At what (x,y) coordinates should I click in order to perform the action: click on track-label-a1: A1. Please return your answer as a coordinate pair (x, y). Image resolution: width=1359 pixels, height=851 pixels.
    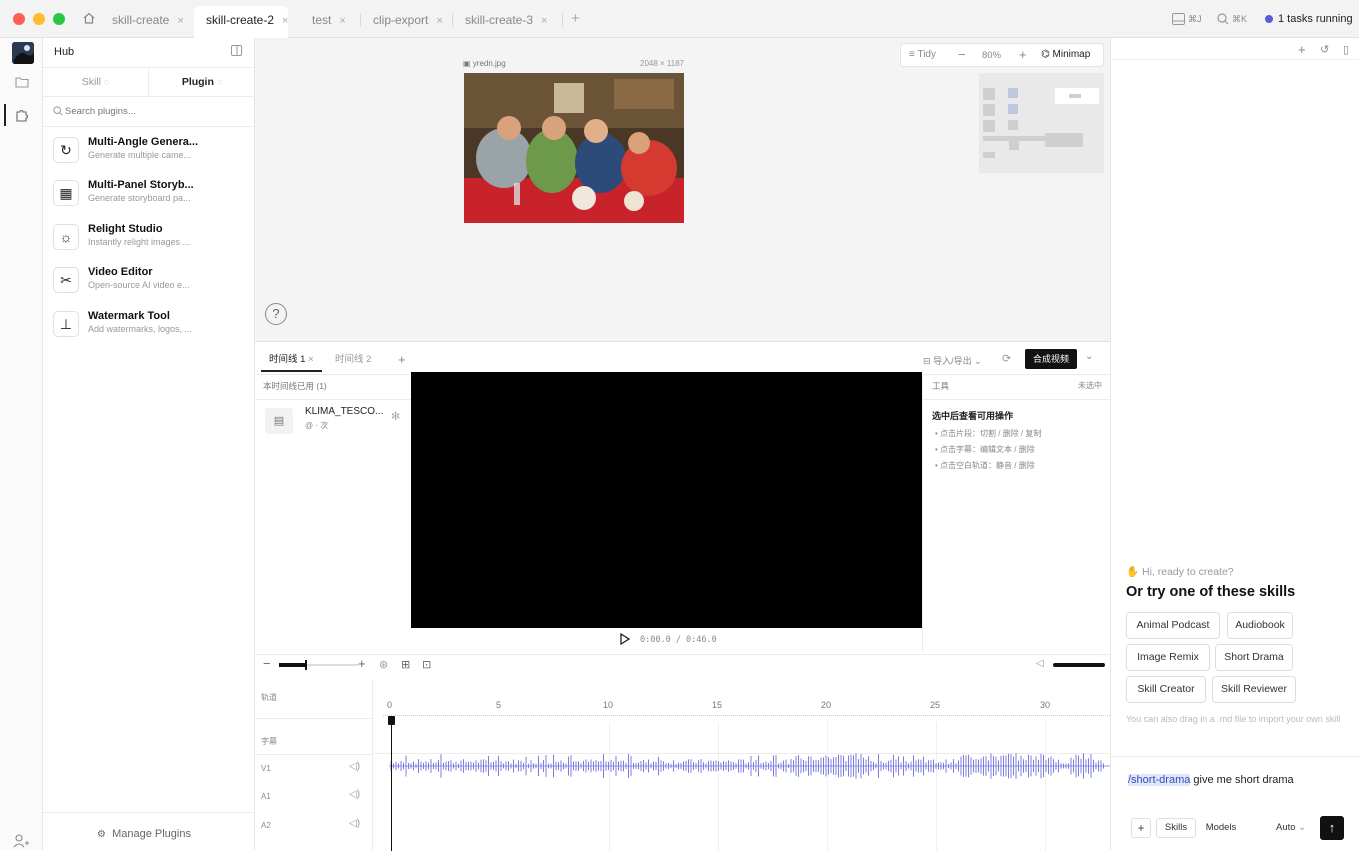
    Looking at the image, I should click on (266, 796).